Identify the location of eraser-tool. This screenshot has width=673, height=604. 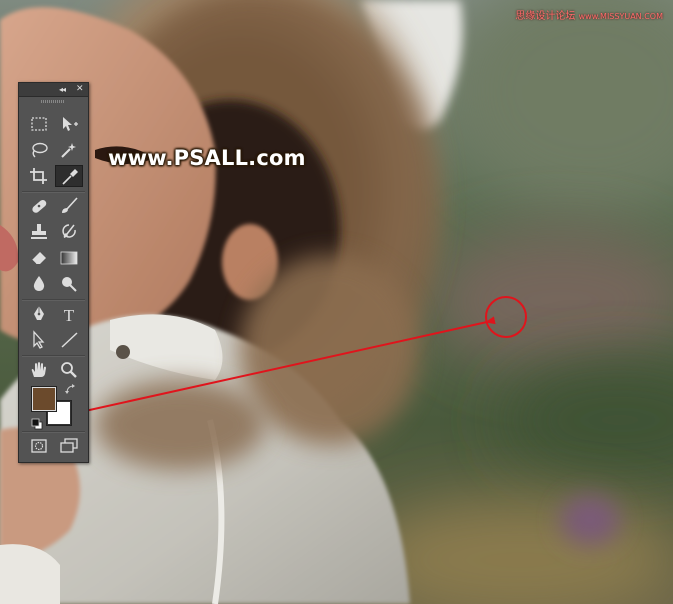
(39, 258).